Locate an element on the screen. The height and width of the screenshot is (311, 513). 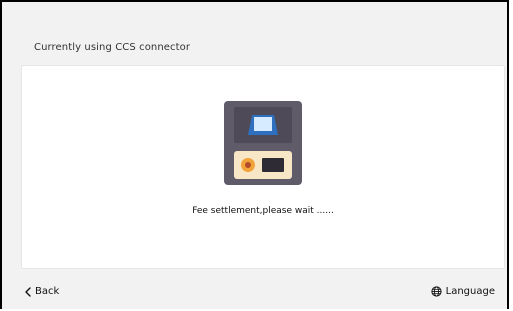
globe-icon is located at coordinates (436, 291).